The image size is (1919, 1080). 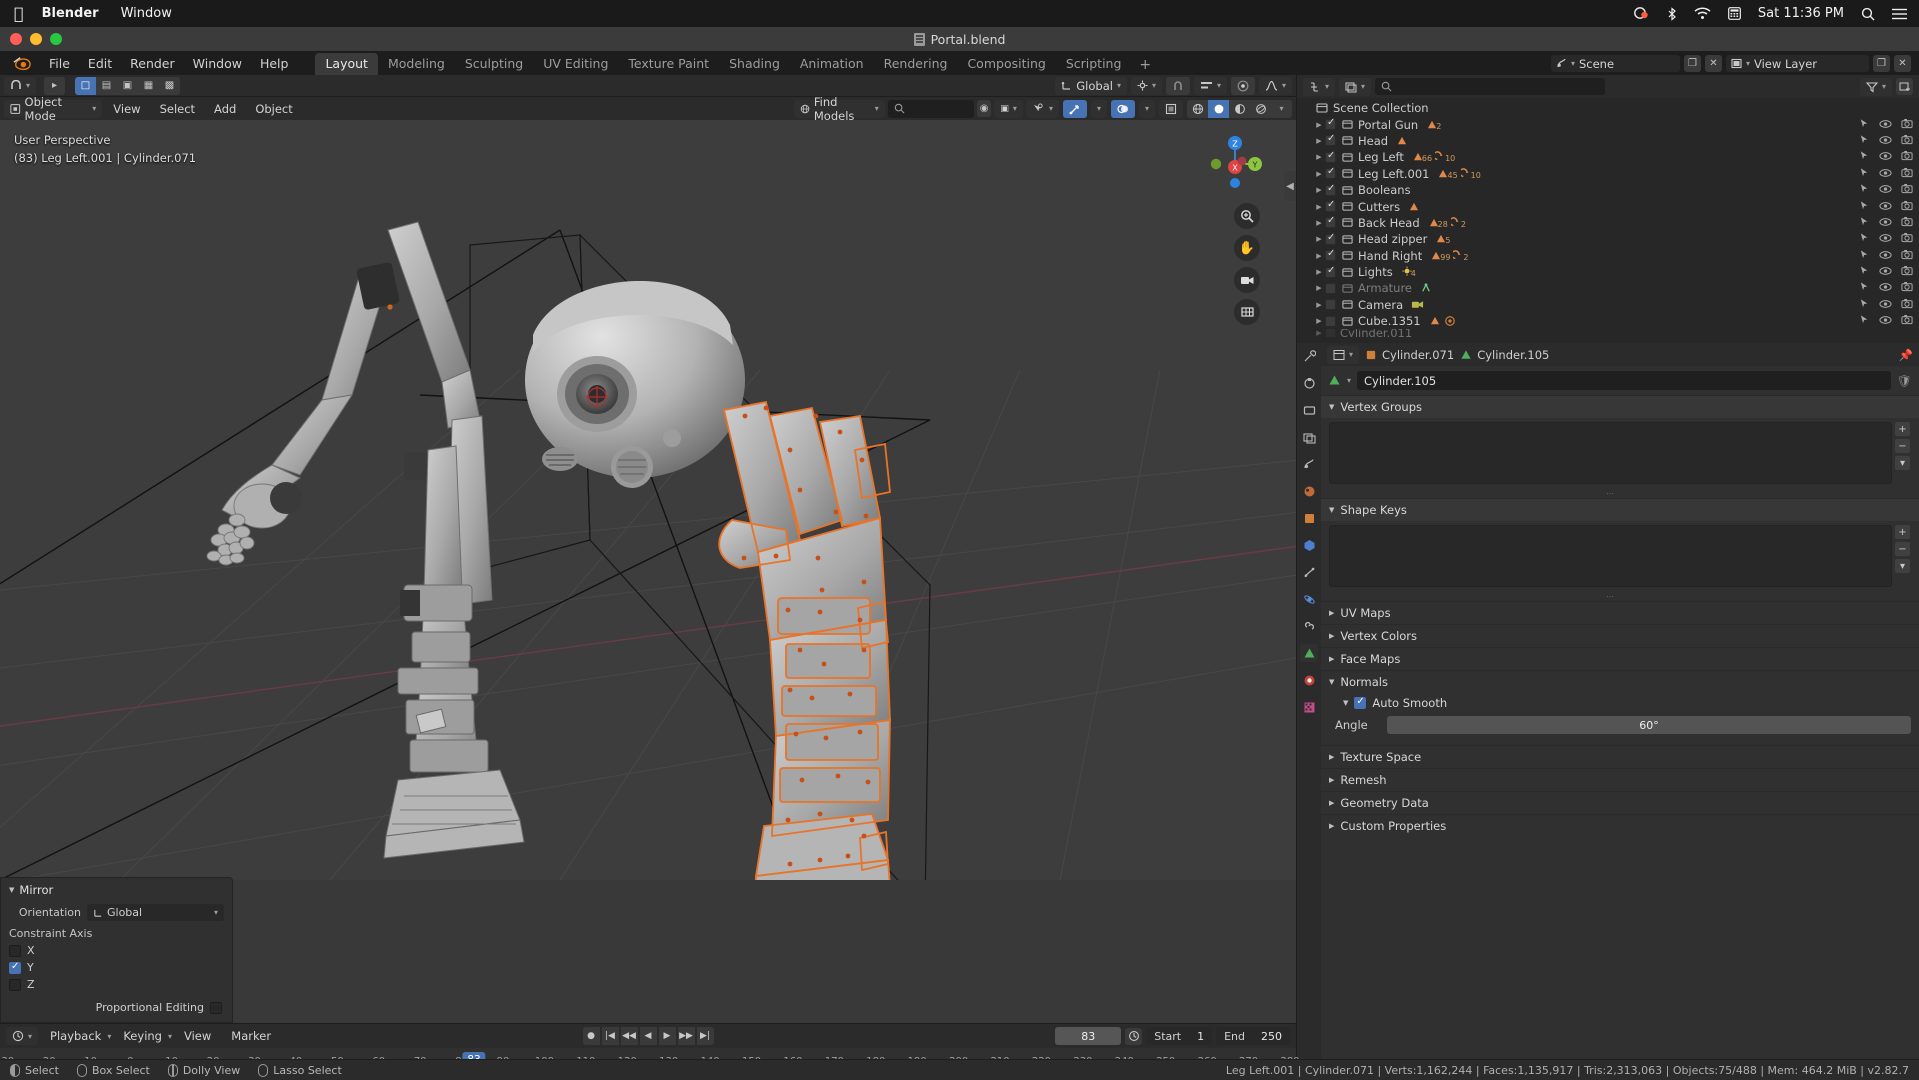 What do you see at coordinates (116, 1007) in the screenshot?
I see `proportional-editing-row: Proportional Editing` at bounding box center [116, 1007].